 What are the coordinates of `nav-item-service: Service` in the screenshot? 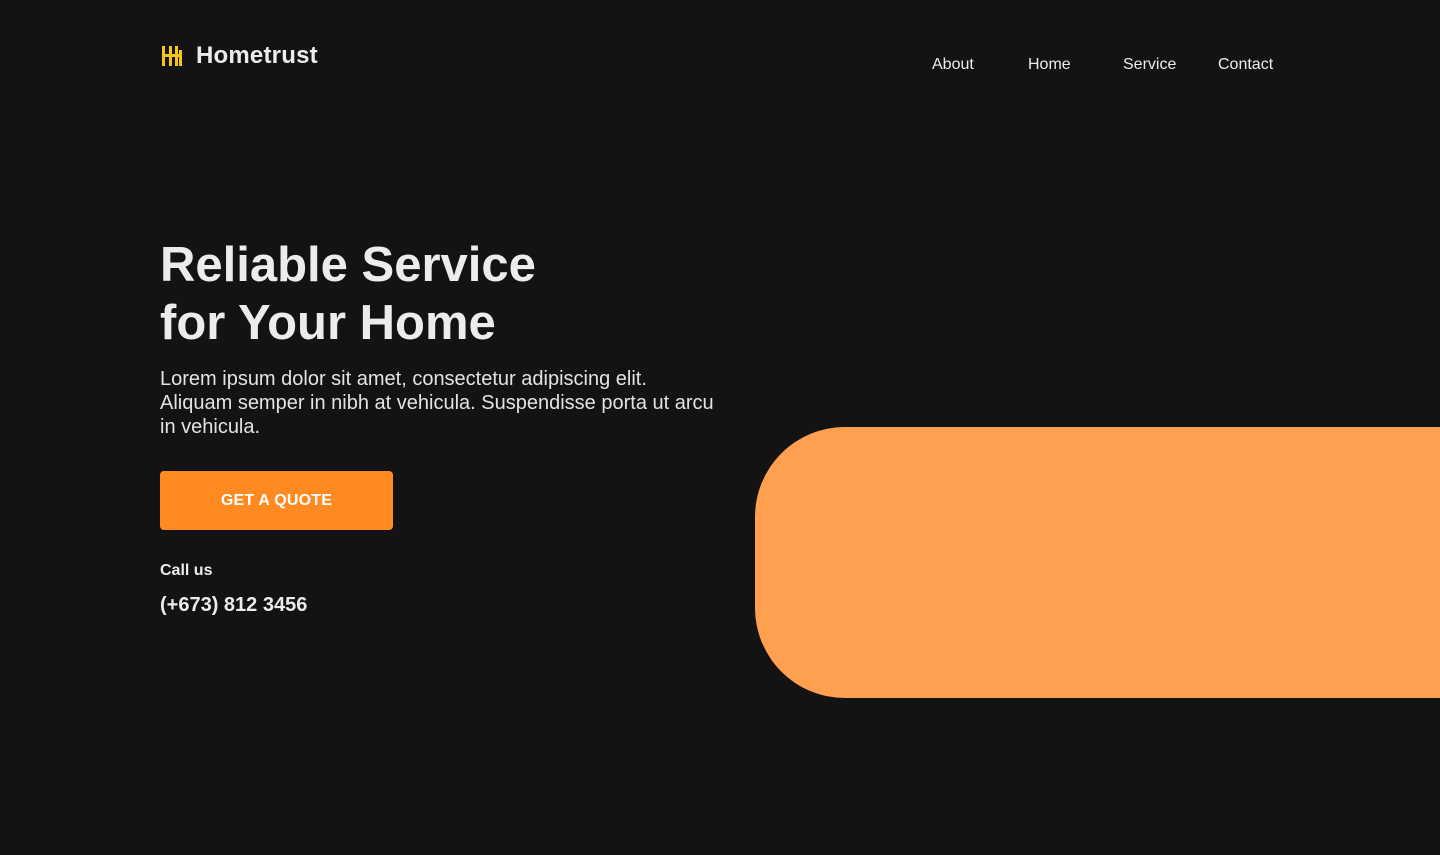 It's located at (1149, 65).